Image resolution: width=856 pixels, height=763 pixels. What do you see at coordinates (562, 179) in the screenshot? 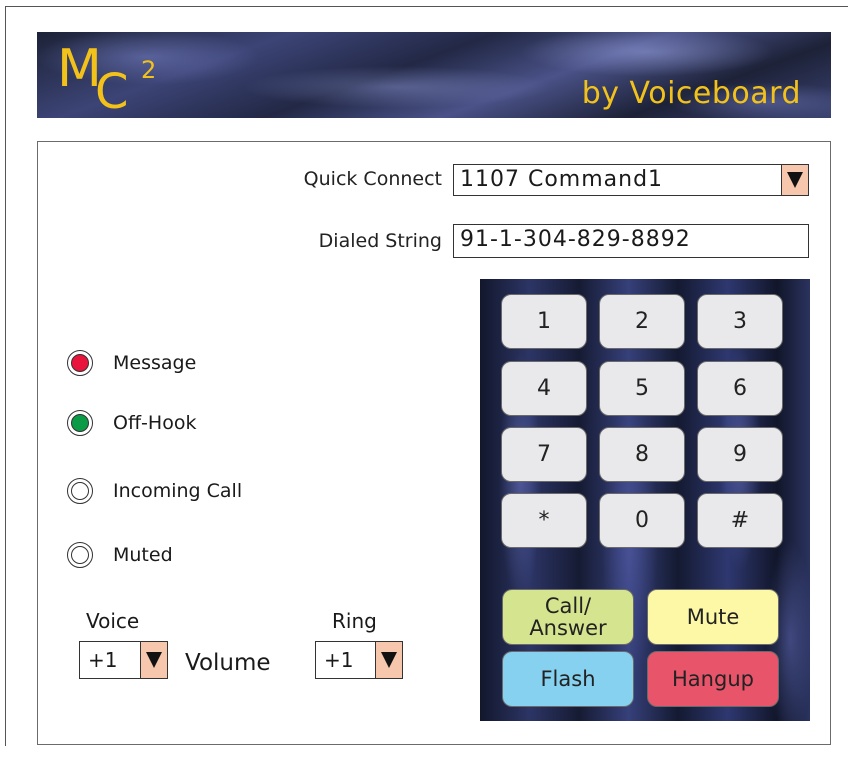
I see `quick-connect-value: 1107 Command1` at bounding box center [562, 179].